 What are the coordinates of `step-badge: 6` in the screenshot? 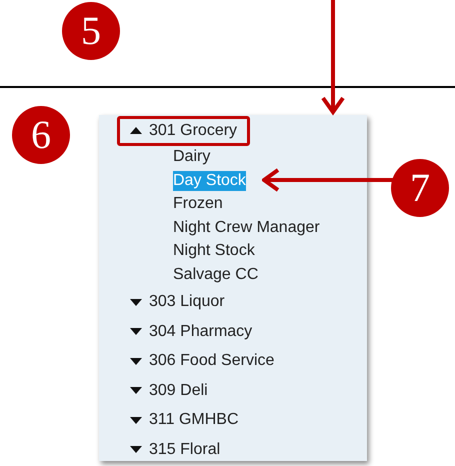 It's located at (41, 135).